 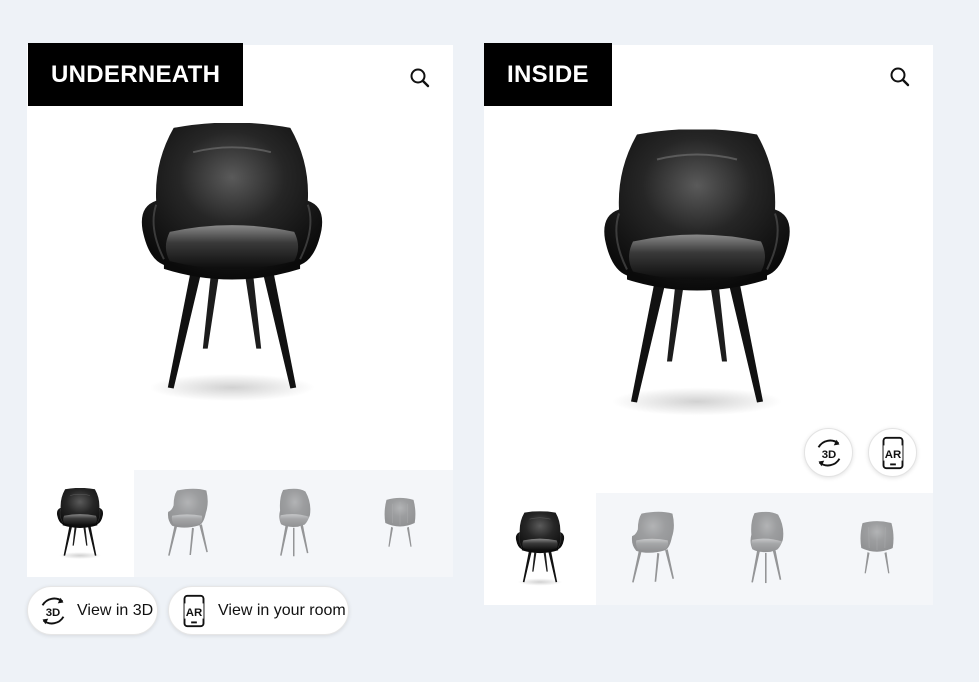 What do you see at coordinates (115, 610) in the screenshot?
I see `view-in-3d-label: View in 3D` at bounding box center [115, 610].